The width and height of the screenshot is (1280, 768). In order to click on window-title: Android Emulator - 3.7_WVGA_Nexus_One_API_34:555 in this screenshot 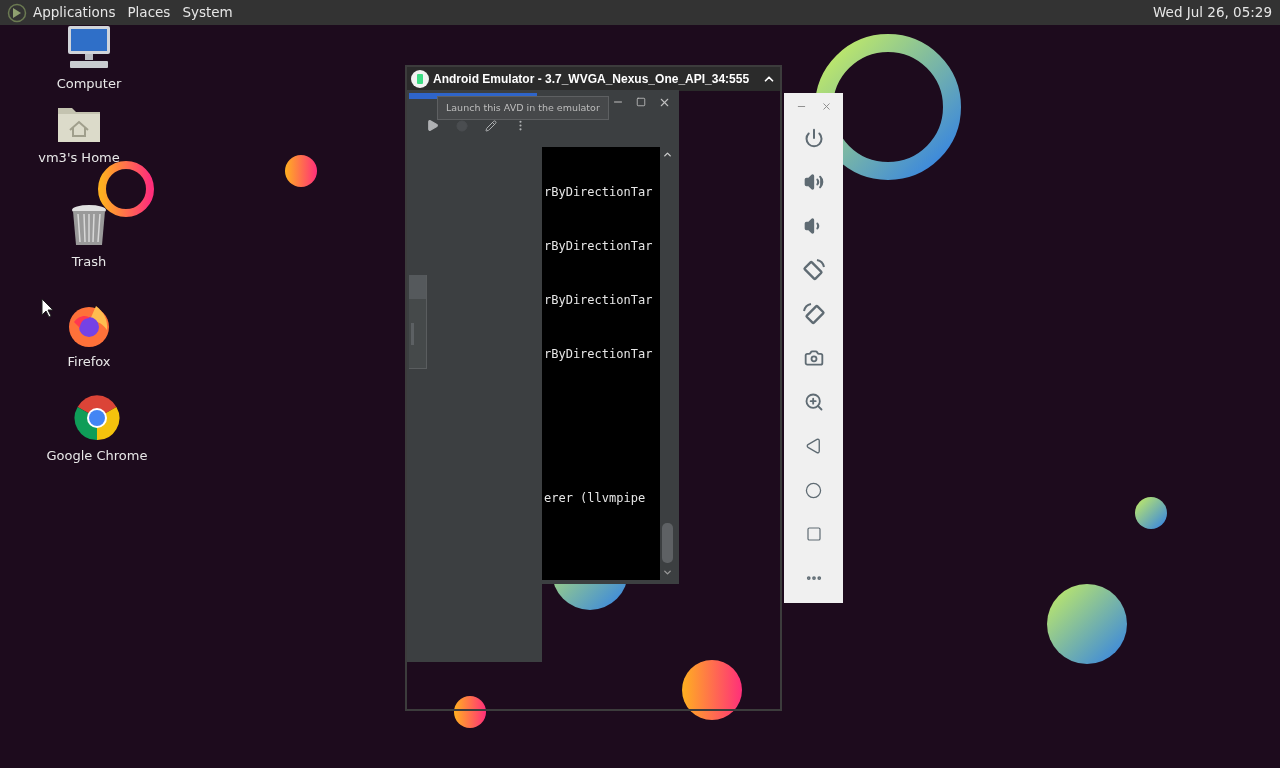, I will do `click(591, 79)`.